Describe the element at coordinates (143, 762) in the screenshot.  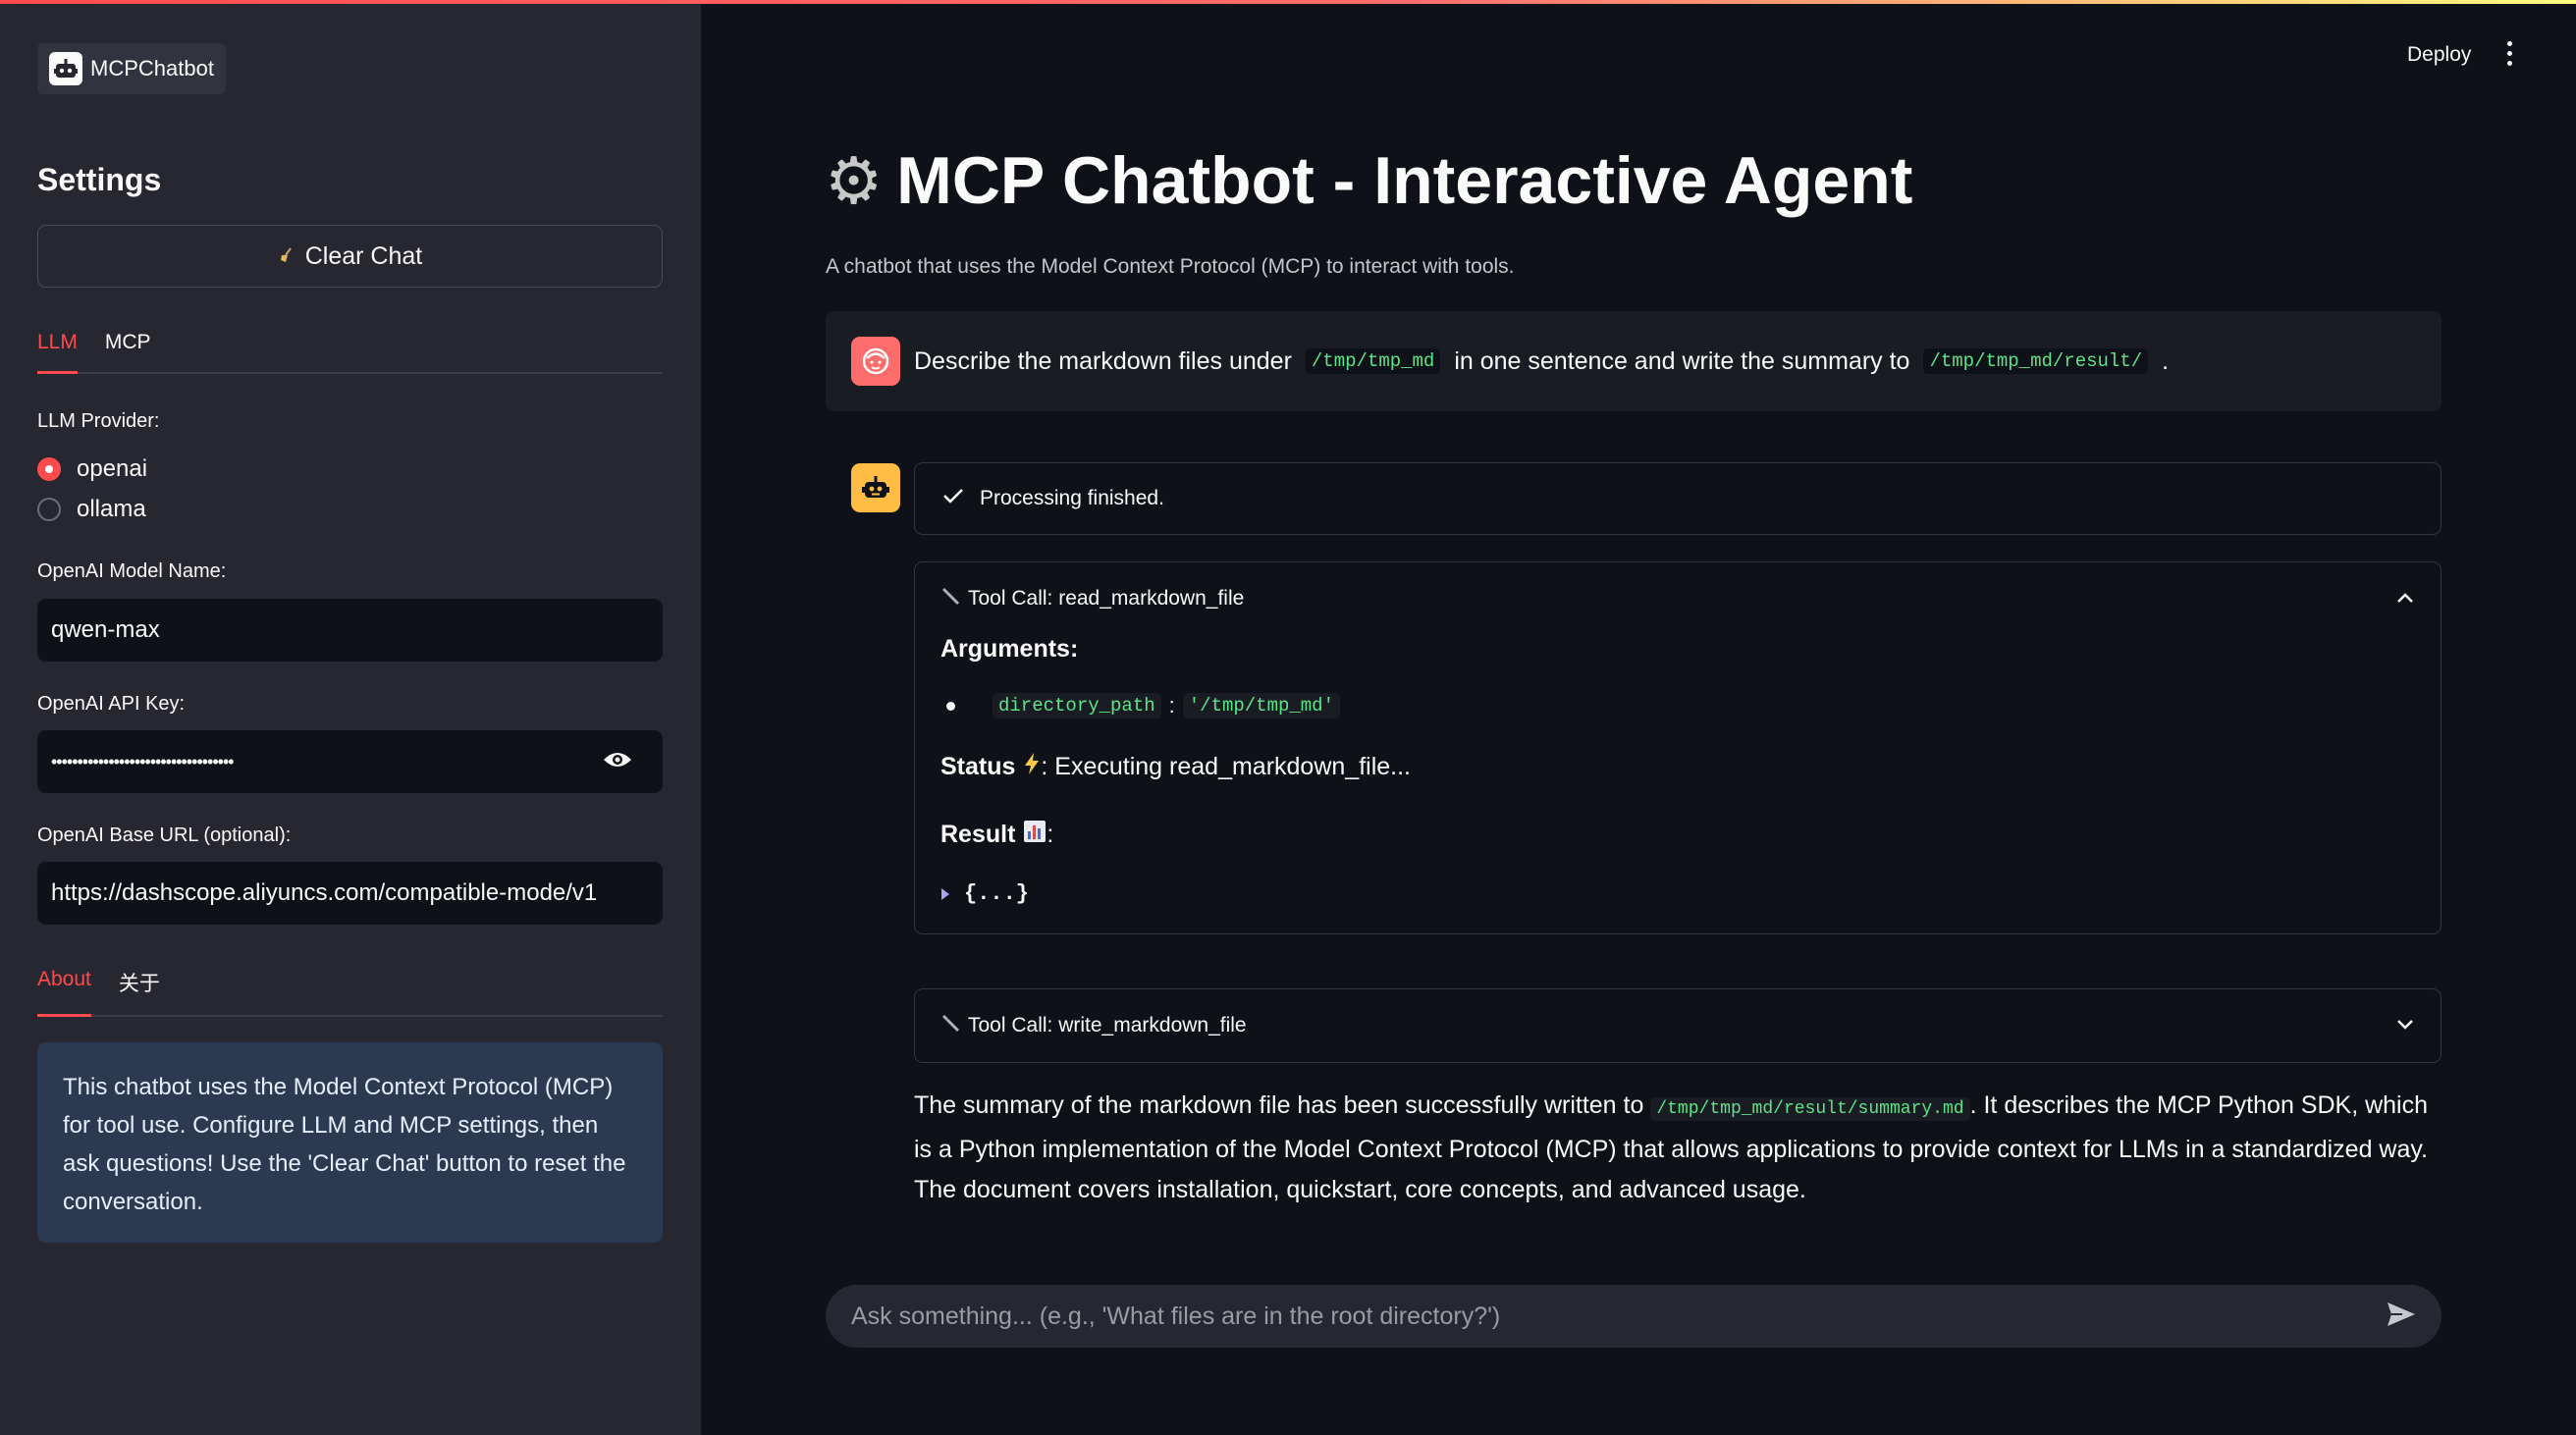
I see `api-key-masked-value: •••••••••••••••••••••••••••••••••••` at that location.